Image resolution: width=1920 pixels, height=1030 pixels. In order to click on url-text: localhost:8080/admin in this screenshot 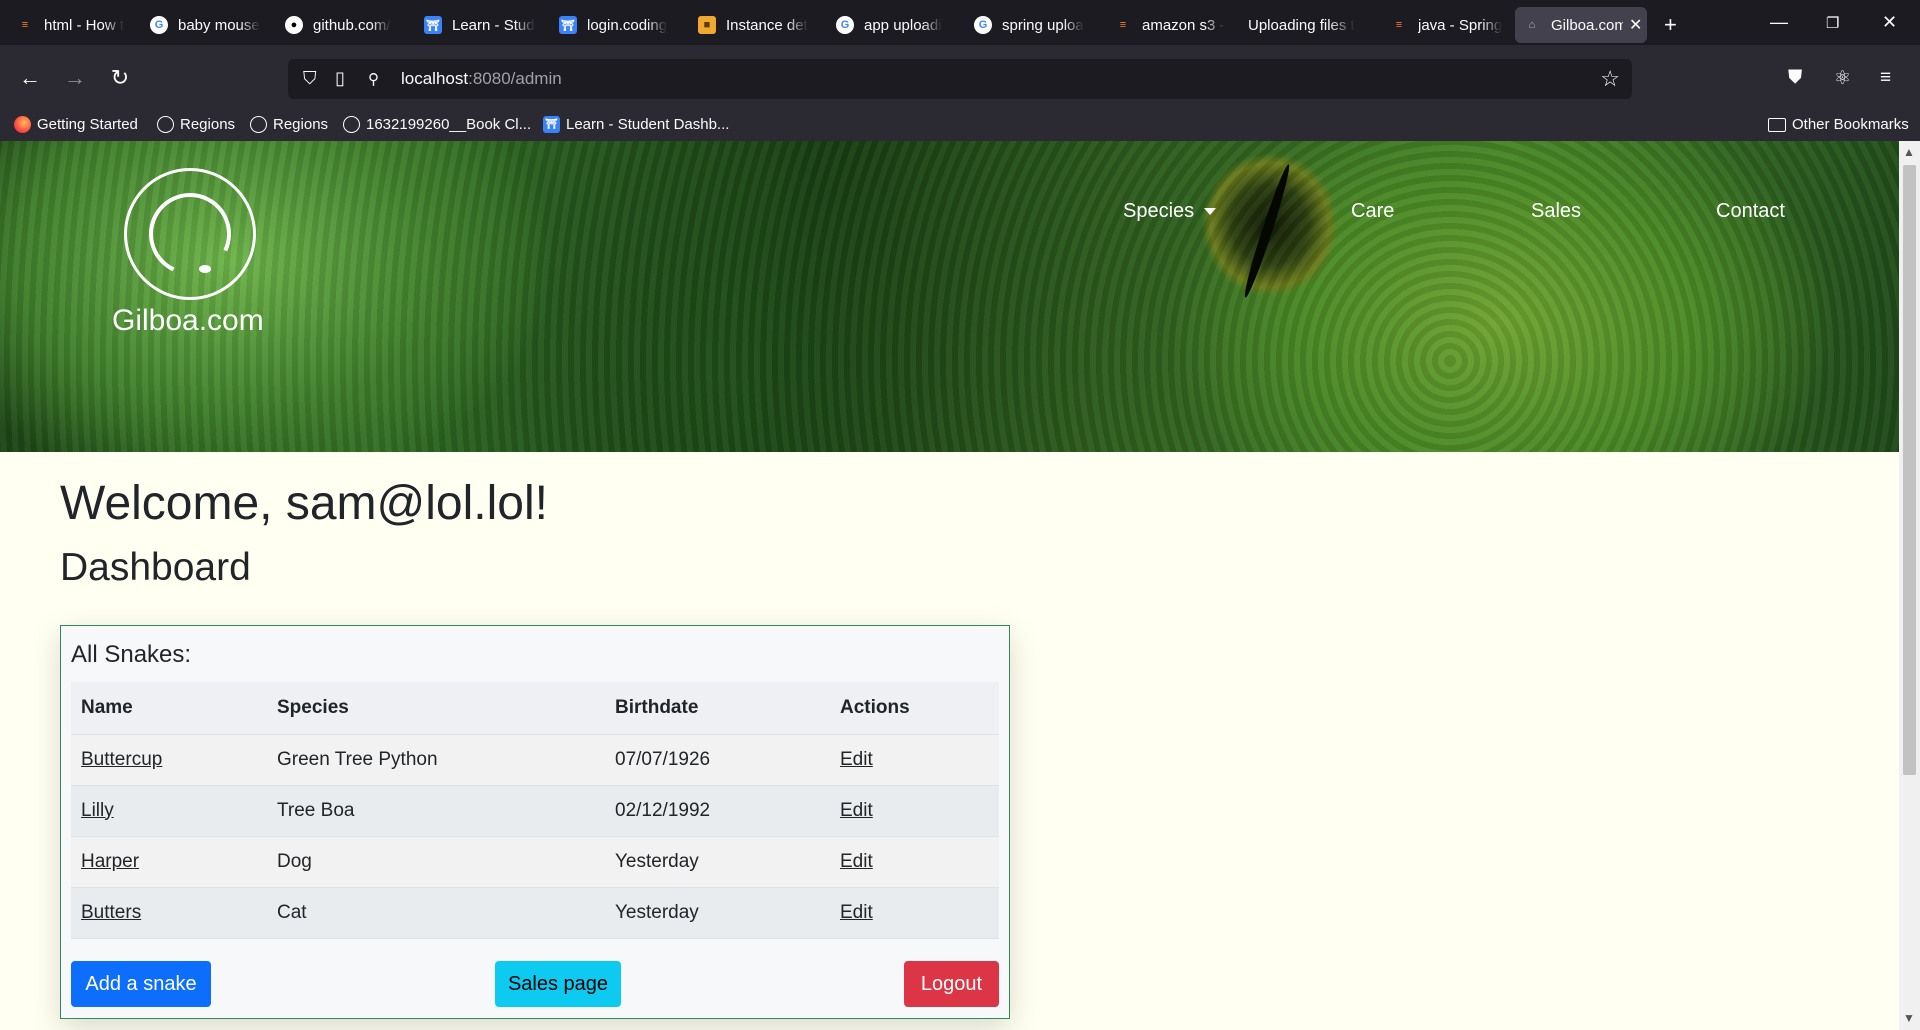, I will do `click(481, 79)`.